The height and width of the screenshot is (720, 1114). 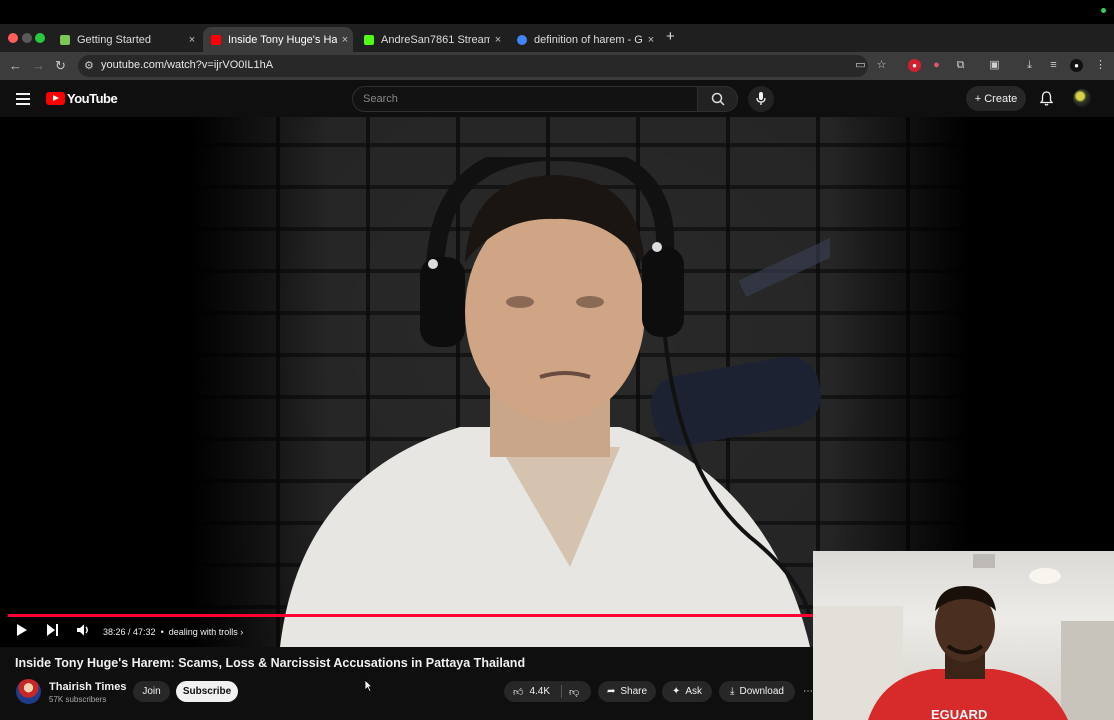 I want to click on like-button: 👍︎ 4.4K, so click(x=531, y=692).